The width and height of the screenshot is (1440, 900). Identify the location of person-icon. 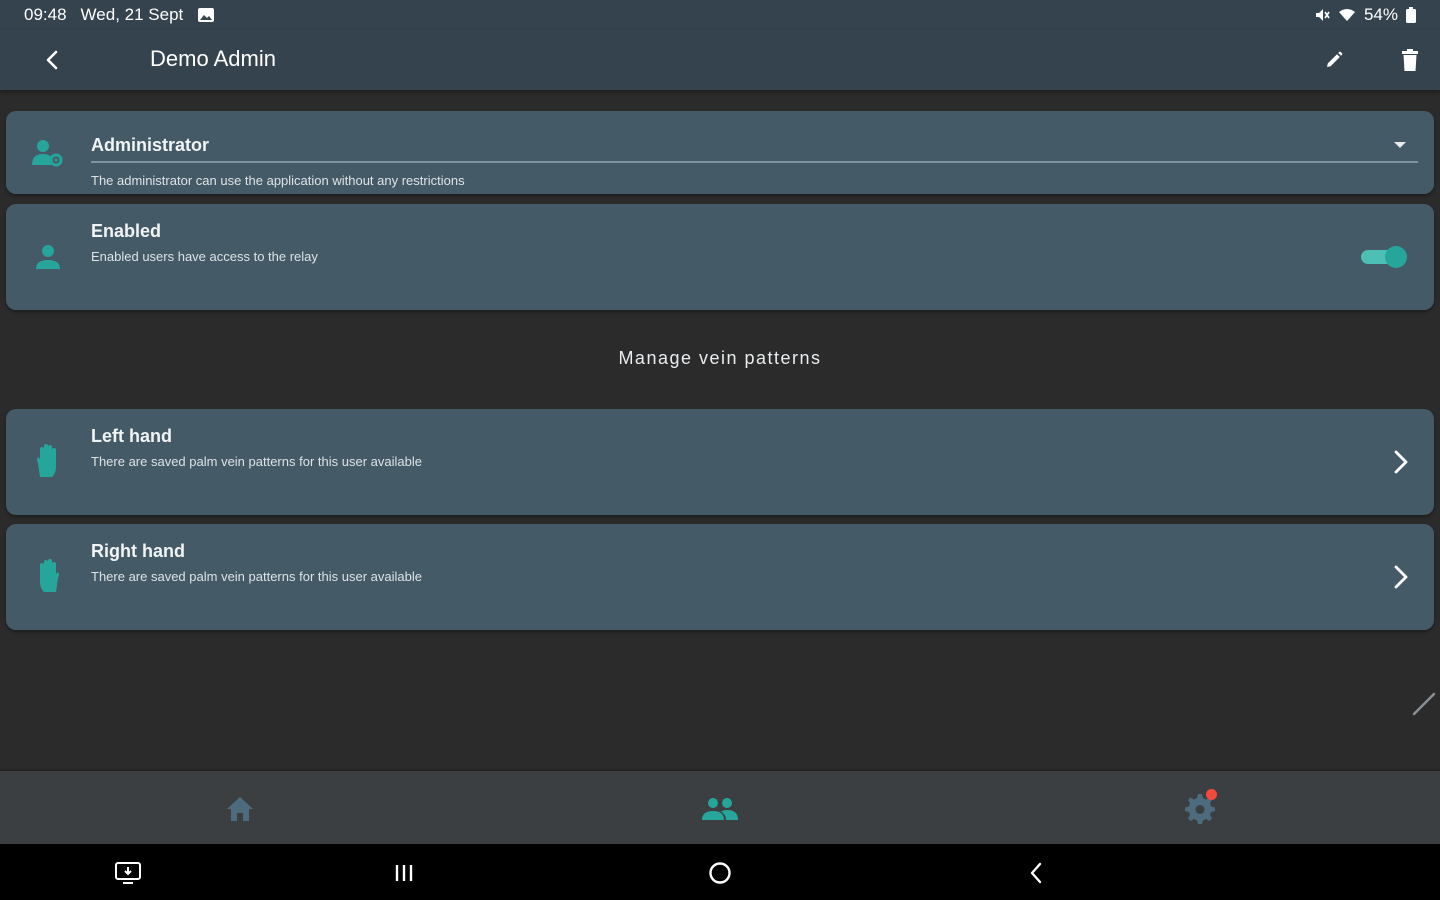
(48, 257).